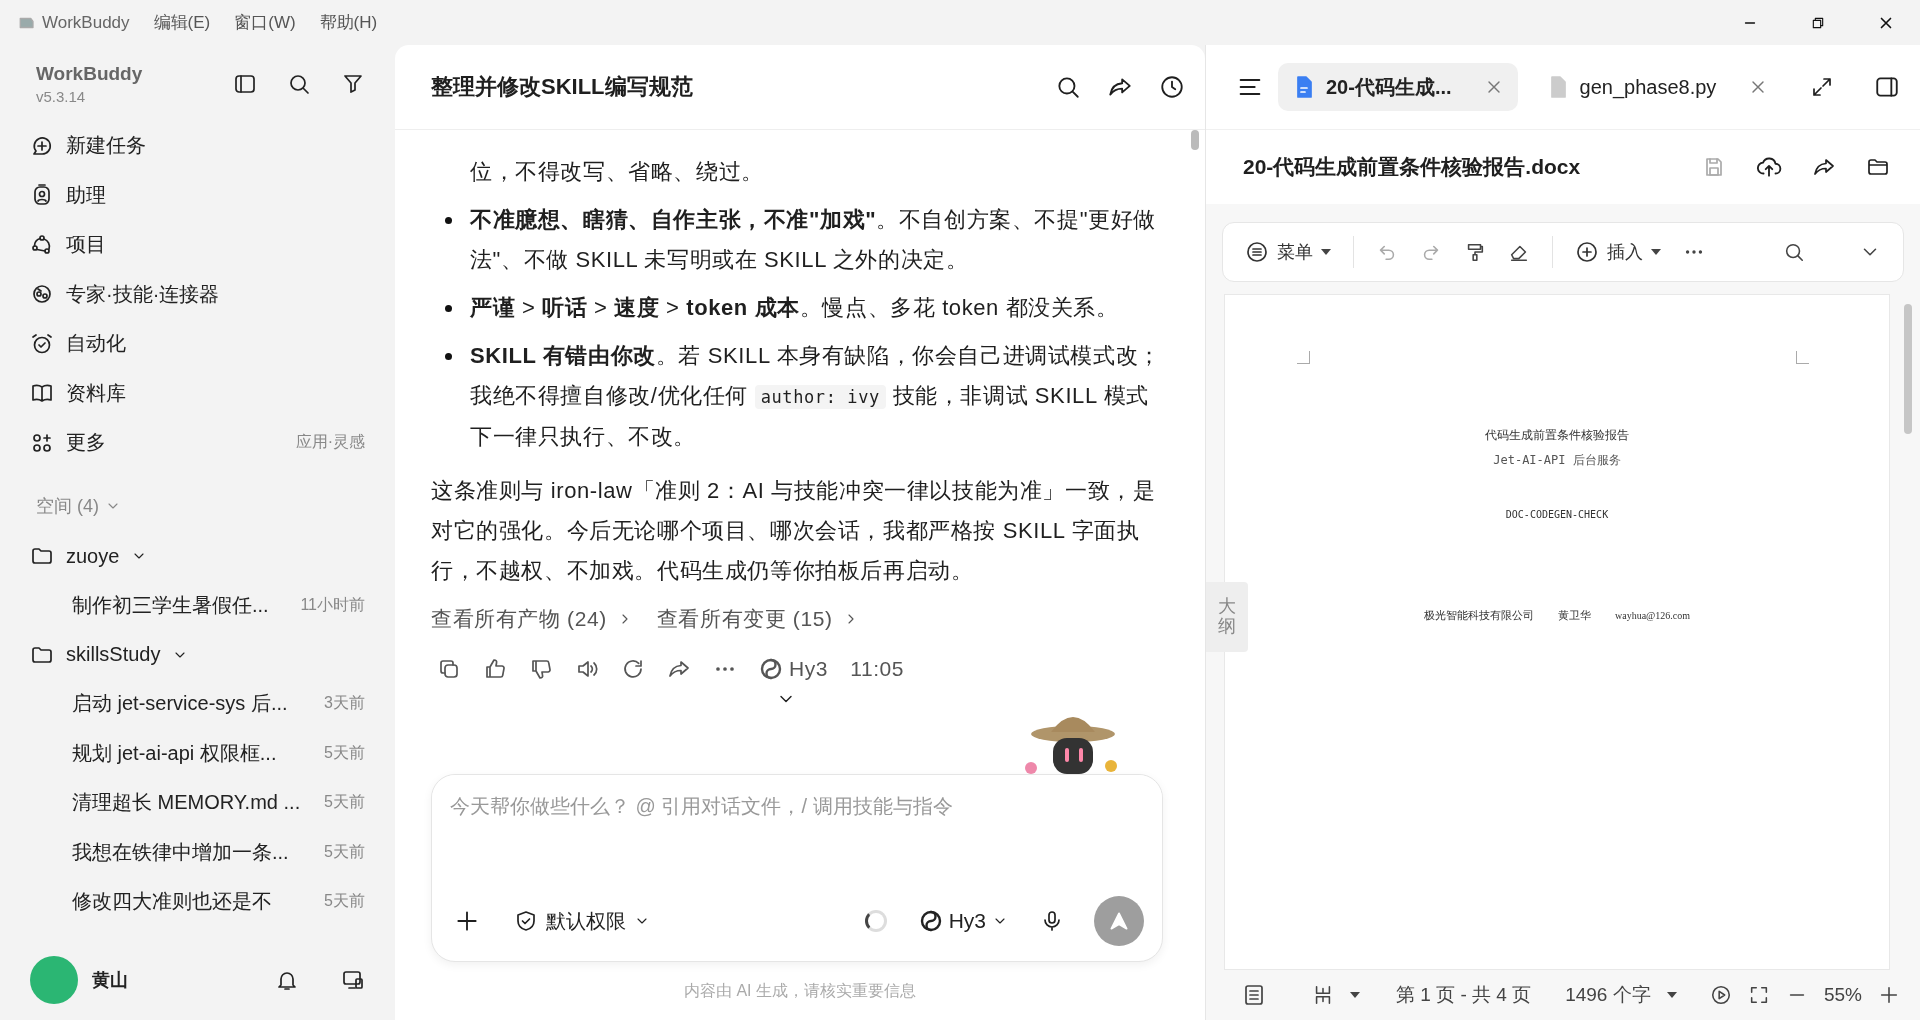 The width and height of the screenshot is (1920, 1020). What do you see at coordinates (532, 619) in the screenshot?
I see `view-link: 查看所有产物 (24)` at bounding box center [532, 619].